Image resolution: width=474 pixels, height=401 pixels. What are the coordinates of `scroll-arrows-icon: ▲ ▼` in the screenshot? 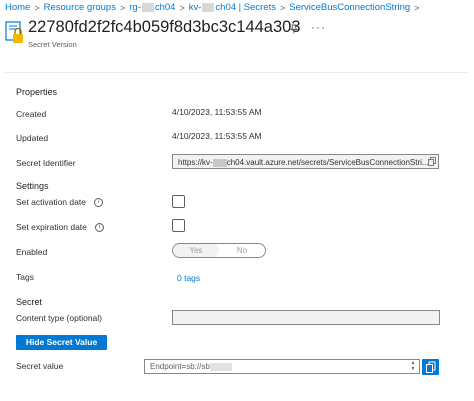 It's located at (413, 366).